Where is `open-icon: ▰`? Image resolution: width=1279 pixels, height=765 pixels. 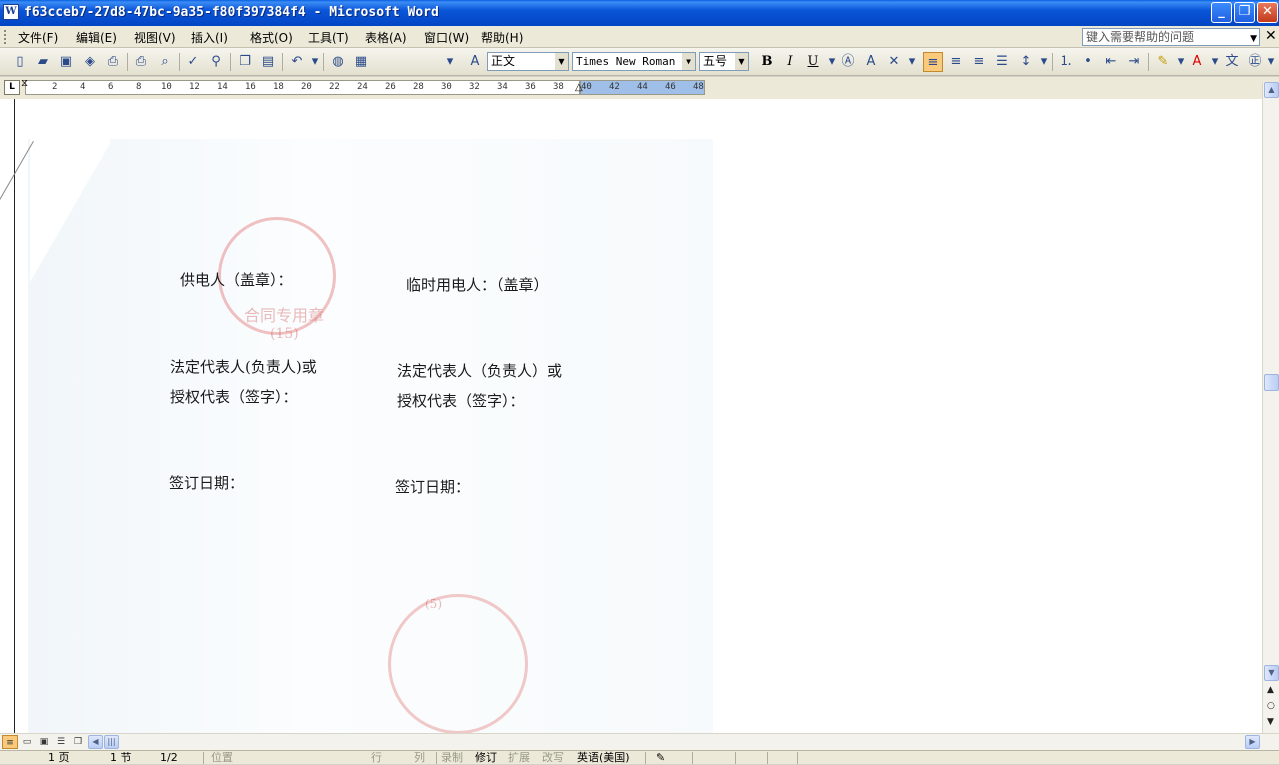
open-icon: ▰ is located at coordinates (43, 62).